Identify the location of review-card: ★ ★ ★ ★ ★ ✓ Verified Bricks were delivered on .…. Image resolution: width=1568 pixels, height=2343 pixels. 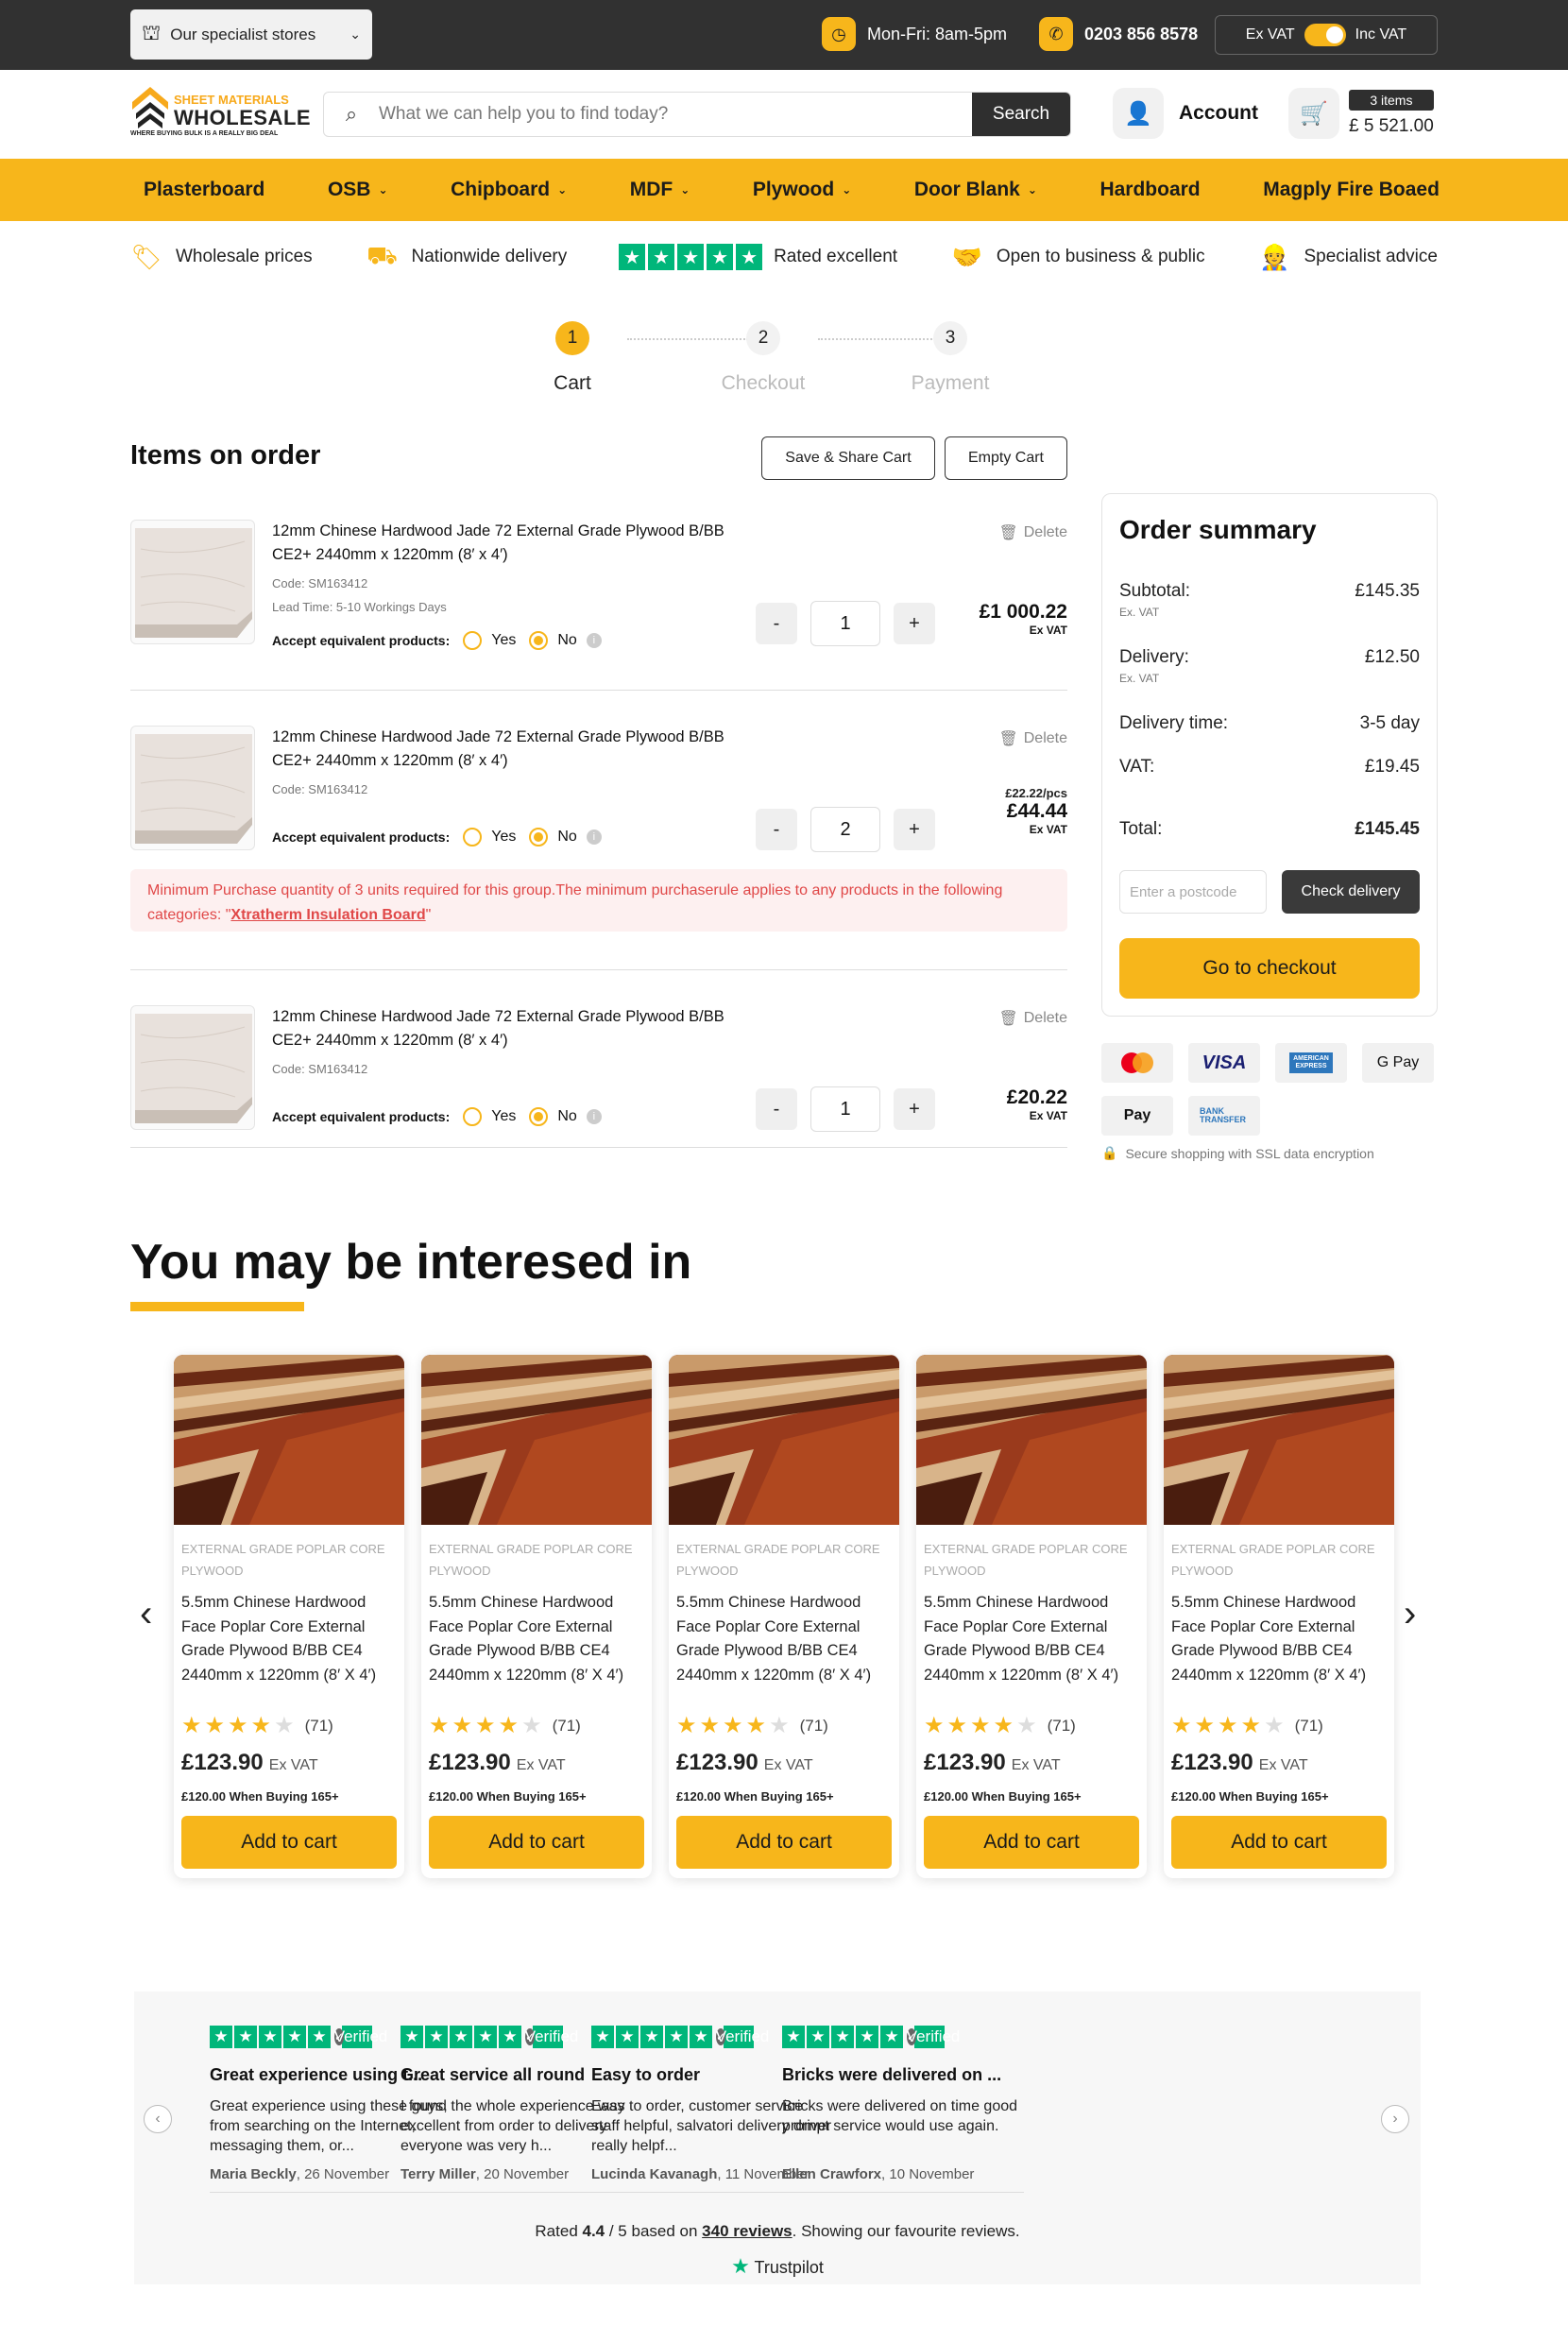
(903, 2109).